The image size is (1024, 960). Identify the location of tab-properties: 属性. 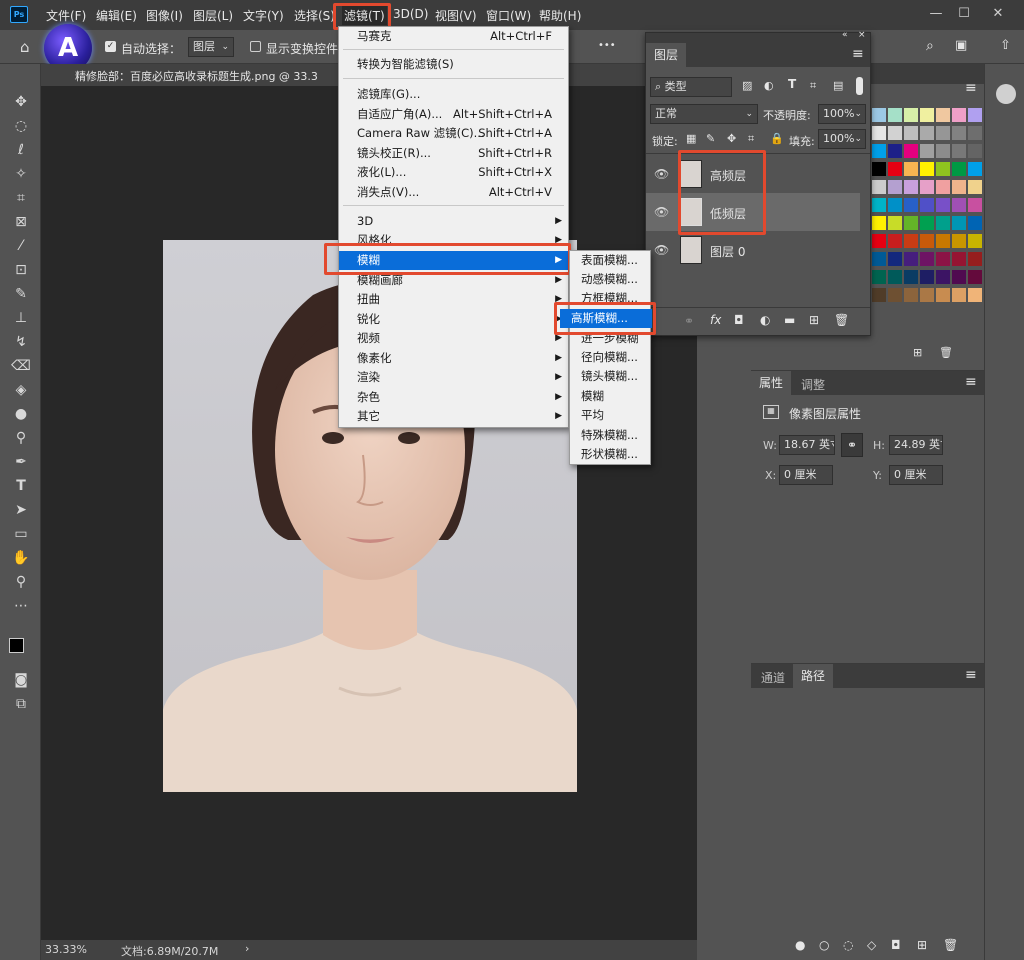
(771, 383).